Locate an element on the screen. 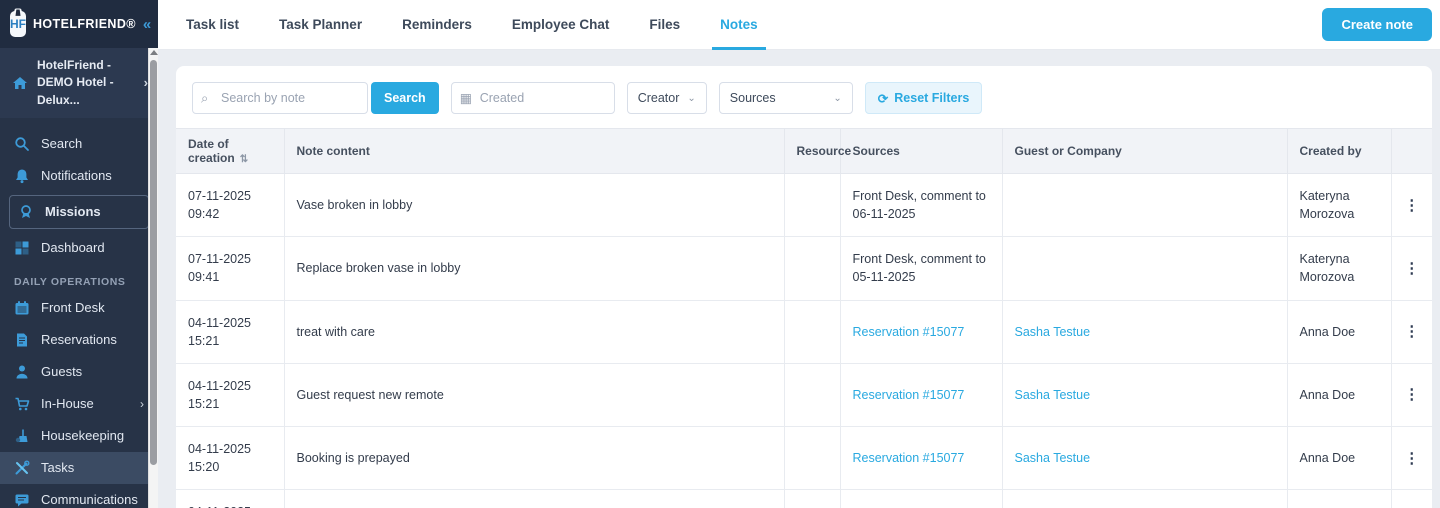  search-input is located at coordinates (280, 98).